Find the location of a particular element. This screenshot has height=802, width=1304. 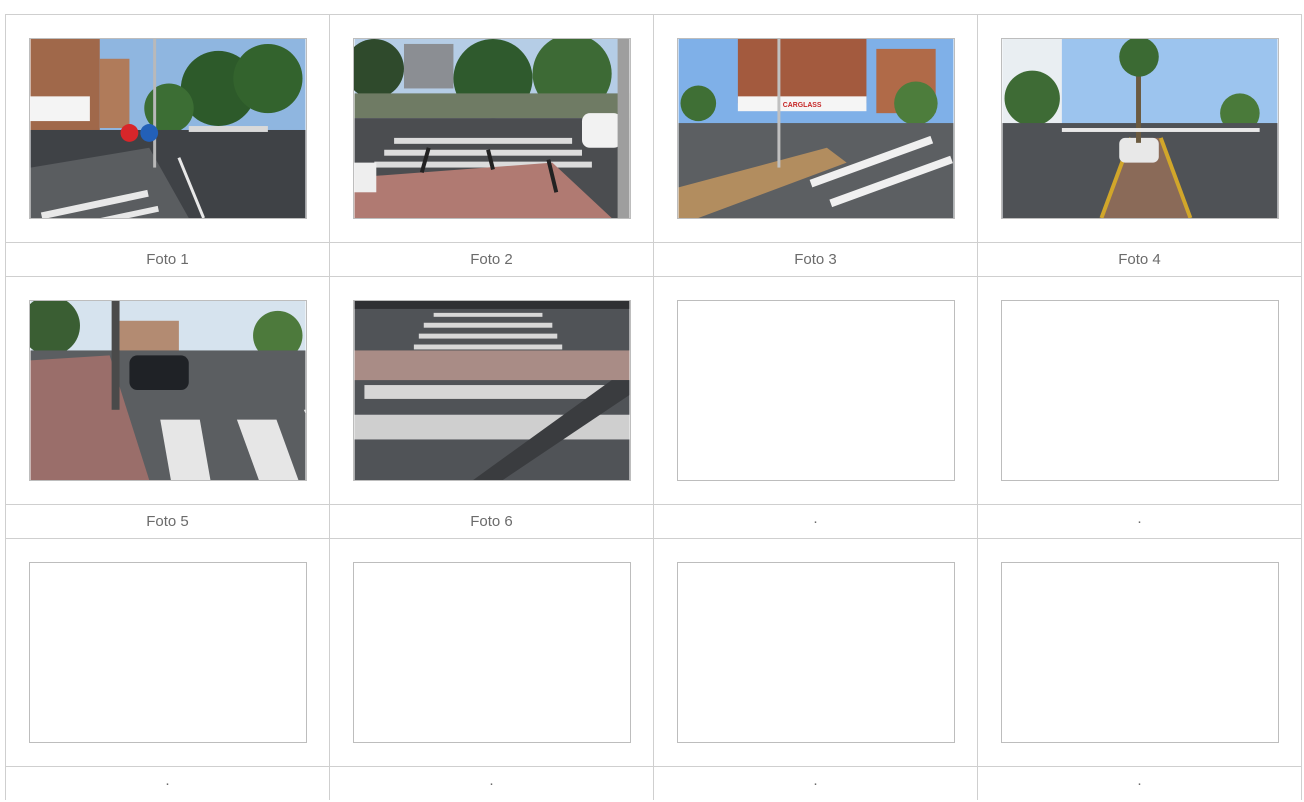

photo-cell-3: CARGLASS is located at coordinates (815, 128).